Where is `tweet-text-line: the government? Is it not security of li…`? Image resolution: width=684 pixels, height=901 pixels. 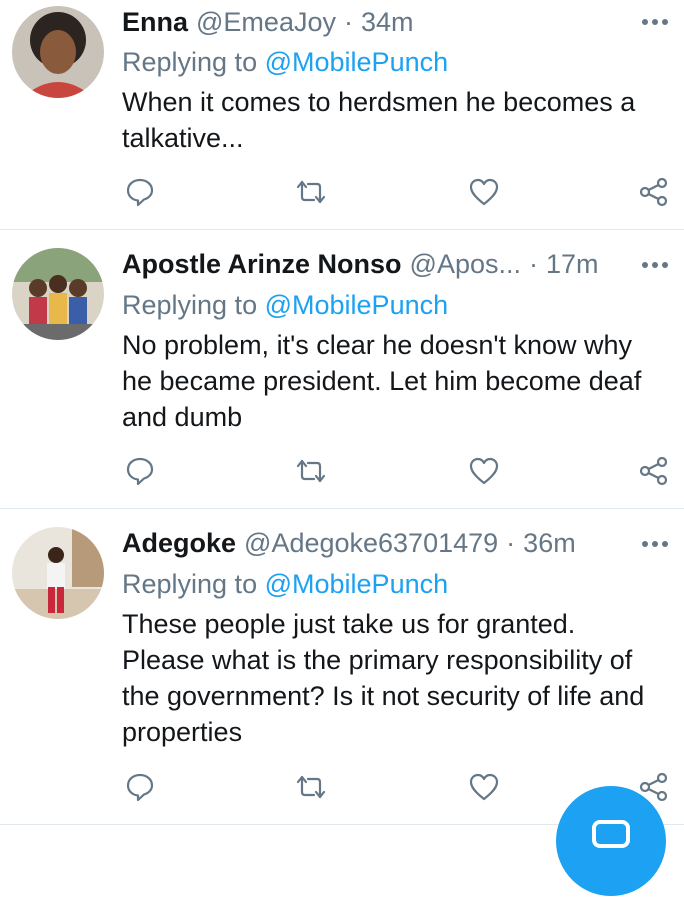 tweet-text-line: the government? Is it not security of li… is located at coordinates (383, 696).